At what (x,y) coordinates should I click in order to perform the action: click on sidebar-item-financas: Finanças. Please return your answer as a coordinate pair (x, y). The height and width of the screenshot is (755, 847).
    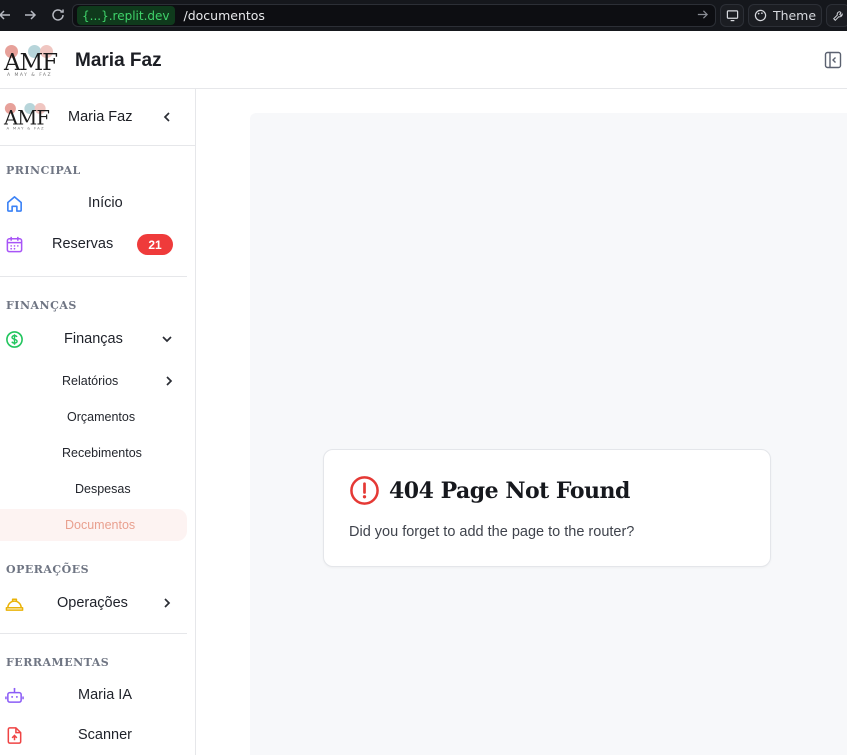
    Looking at the image, I should click on (95, 339).